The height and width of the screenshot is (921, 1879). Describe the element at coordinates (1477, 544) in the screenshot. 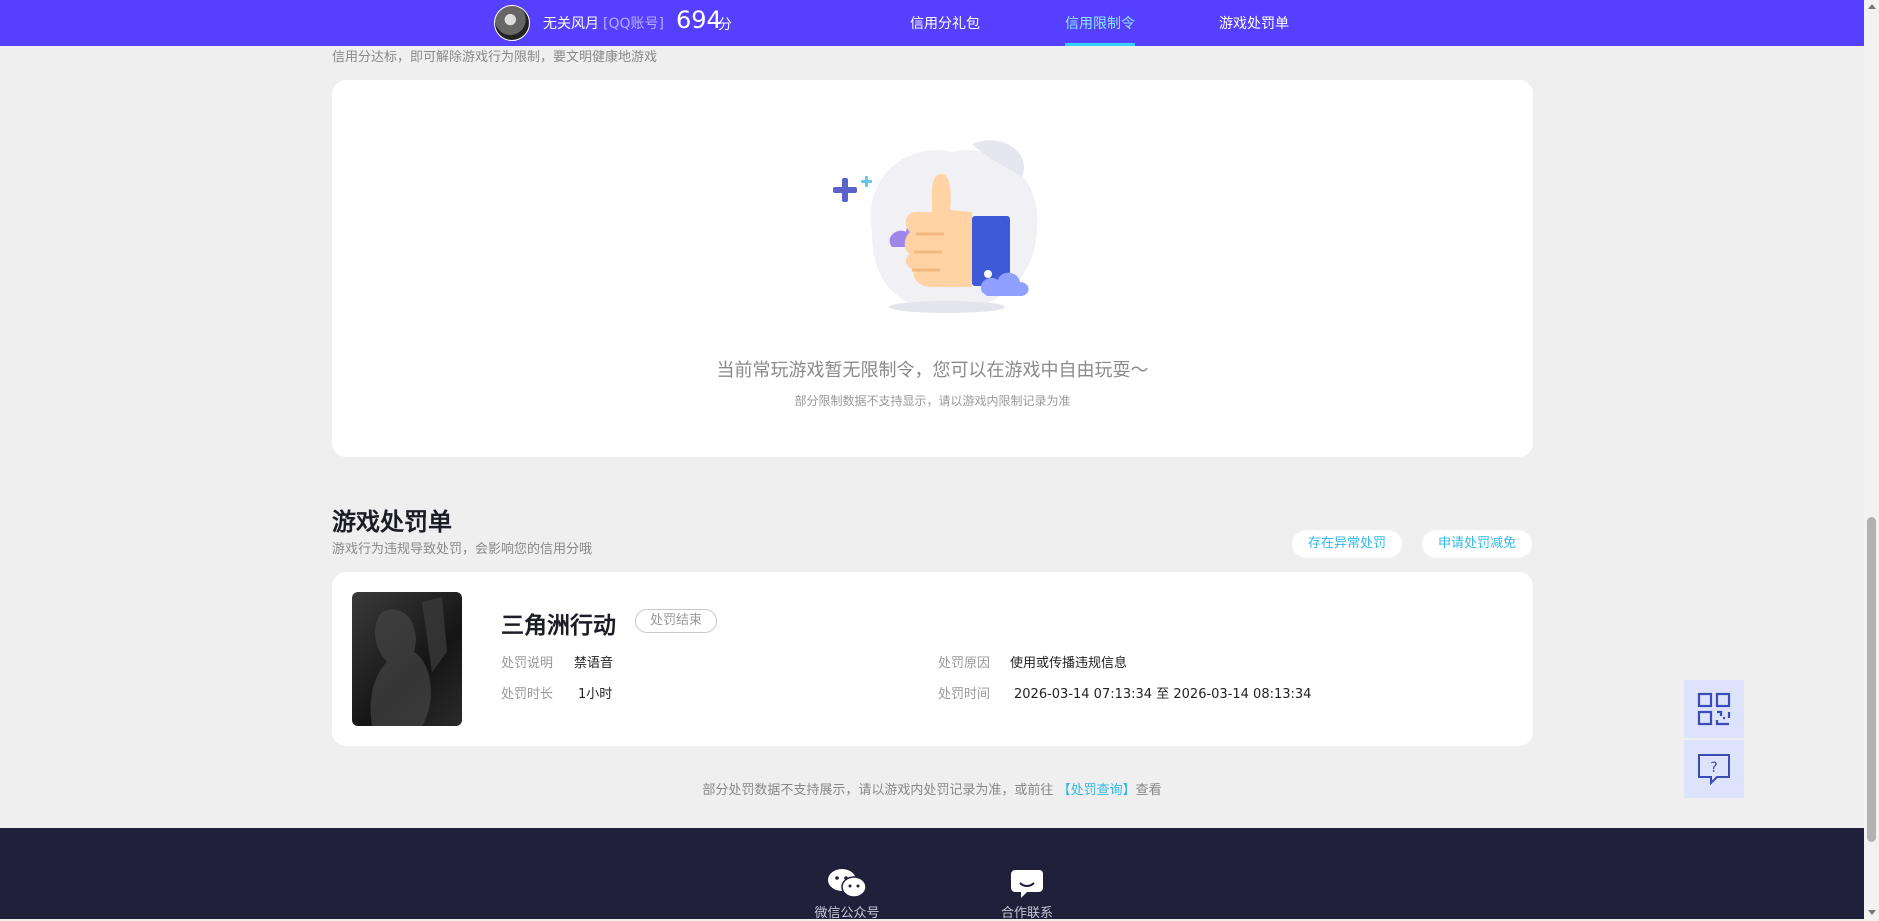

I see `apply-penalty-reduction-button: 申请处罚减免` at that location.